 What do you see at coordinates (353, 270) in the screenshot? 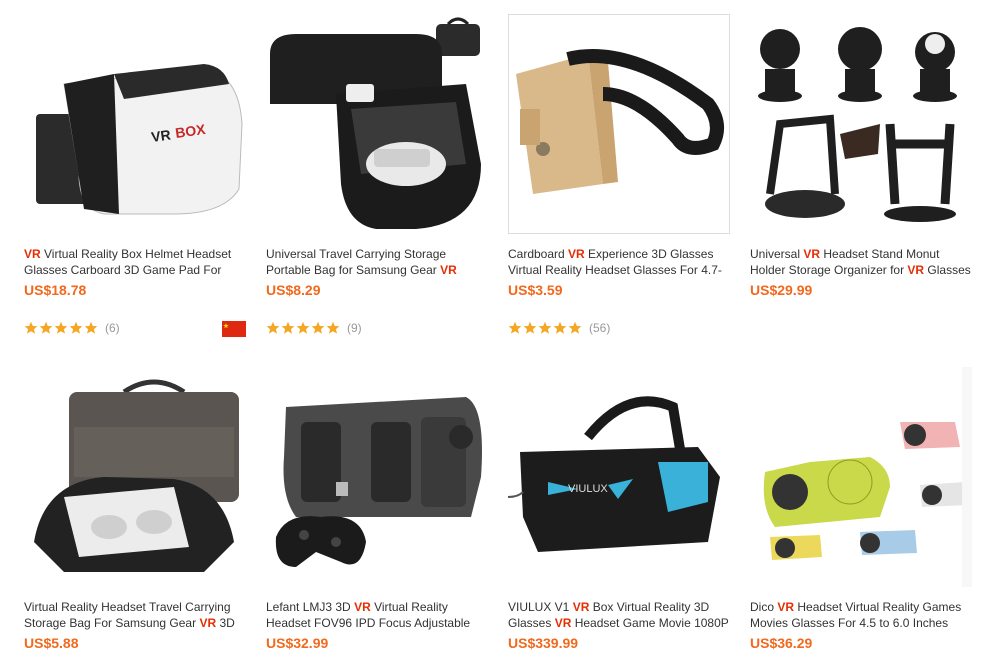
I see `title-text: Portable Bag for Samsung Gear` at bounding box center [353, 270].